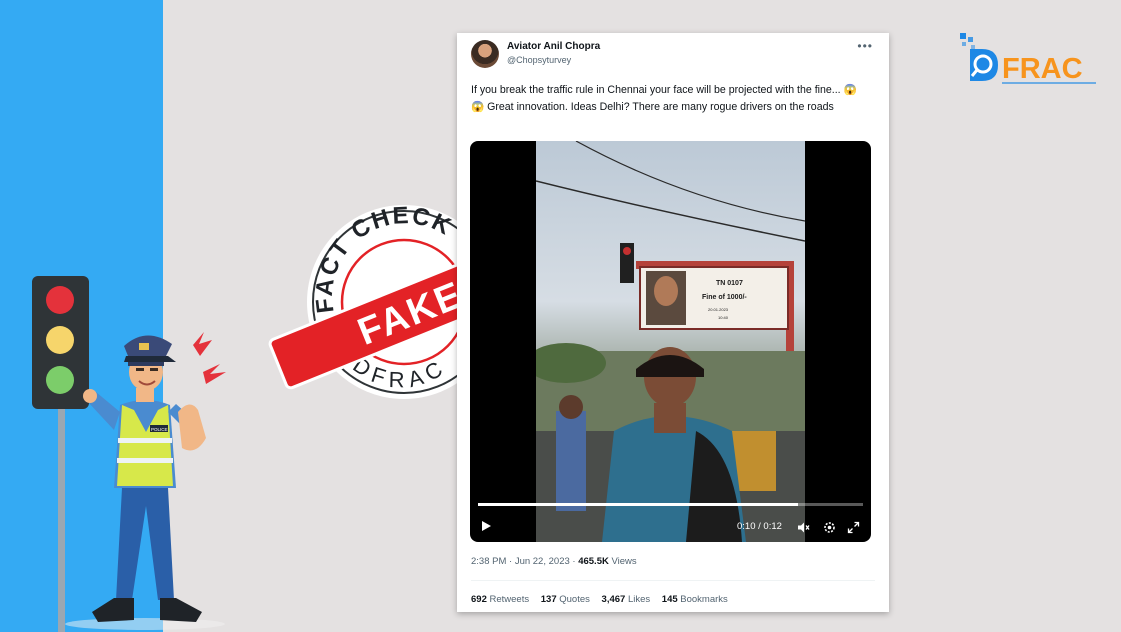 Image resolution: width=1121 pixels, height=632 pixels. I want to click on divider, so click(673, 580).